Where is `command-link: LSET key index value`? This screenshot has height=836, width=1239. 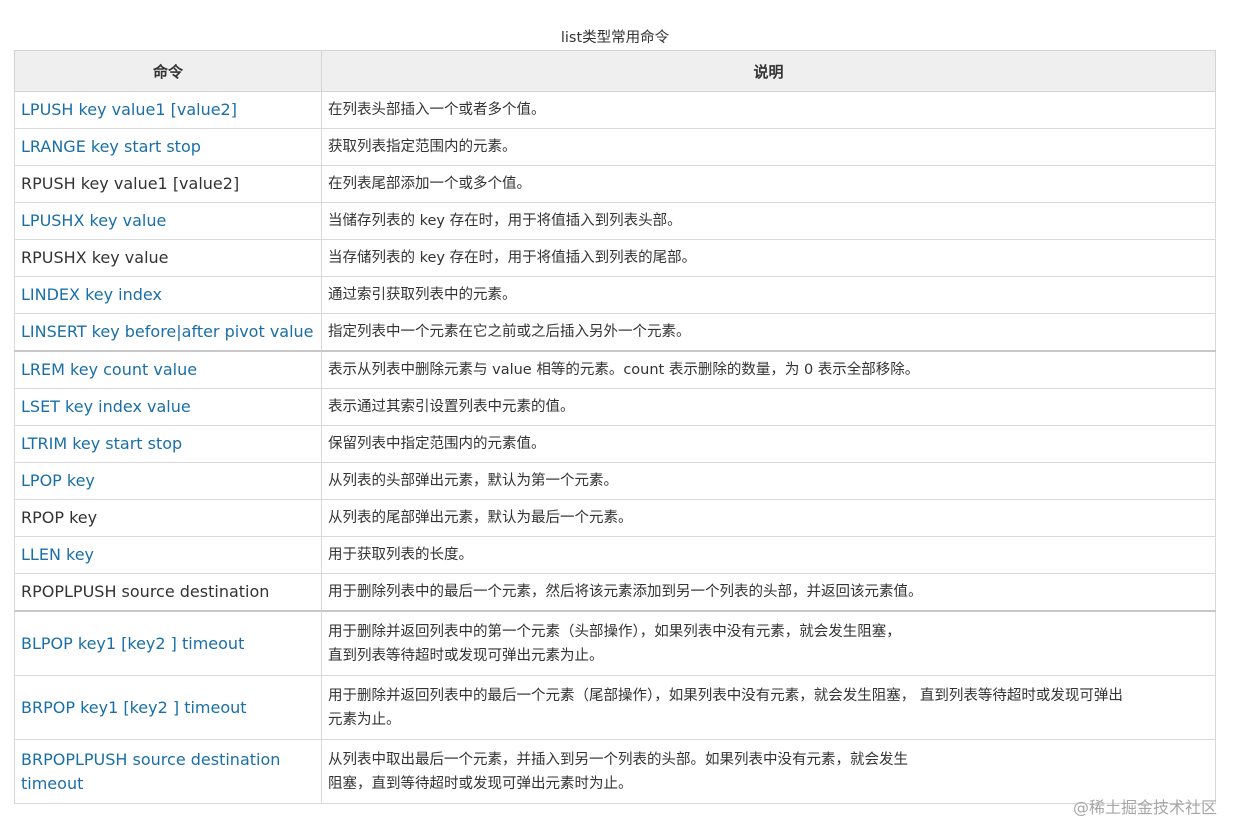
command-link: LSET key index value is located at coordinates (168, 407).